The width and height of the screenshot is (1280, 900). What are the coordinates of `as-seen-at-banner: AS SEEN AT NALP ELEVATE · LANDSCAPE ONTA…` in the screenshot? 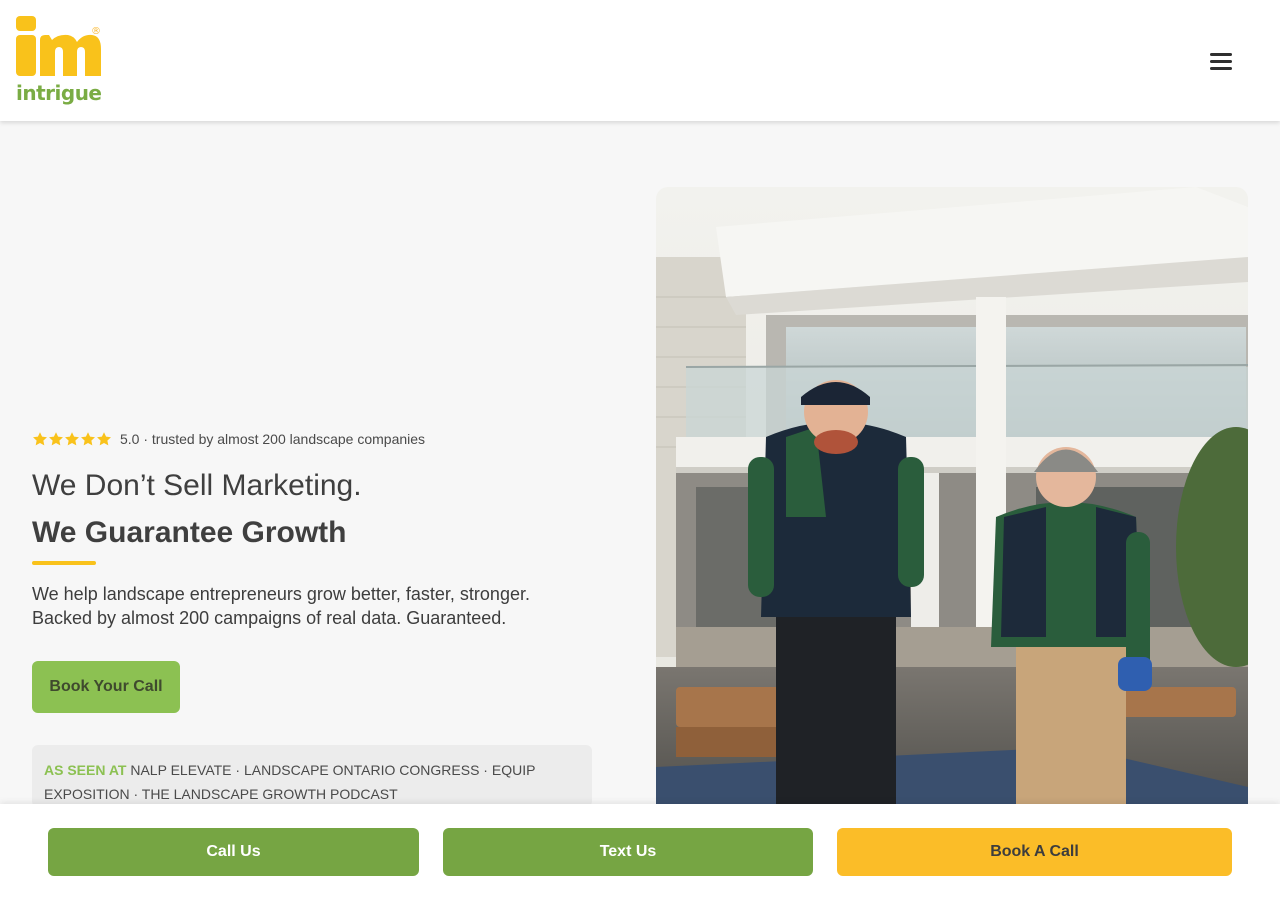 It's located at (312, 776).